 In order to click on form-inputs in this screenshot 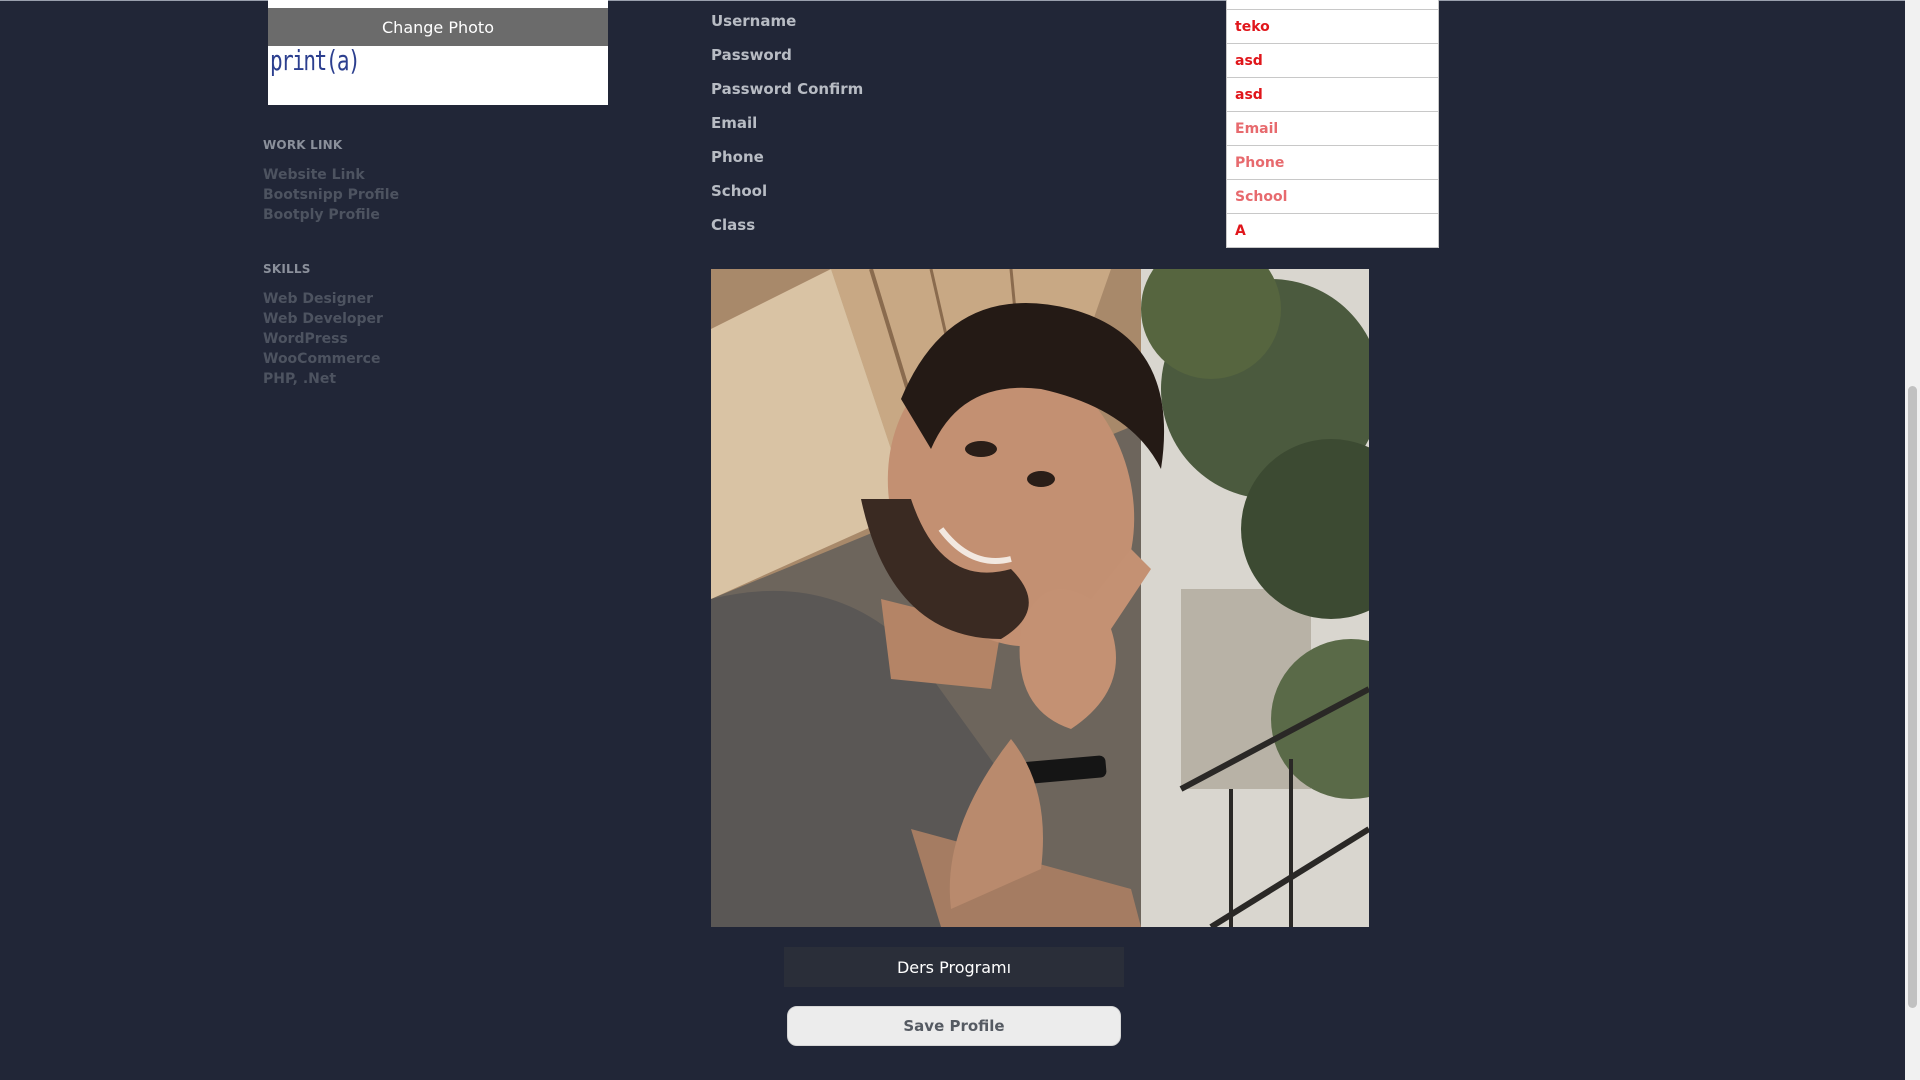, I will do `click(1332, 124)`.